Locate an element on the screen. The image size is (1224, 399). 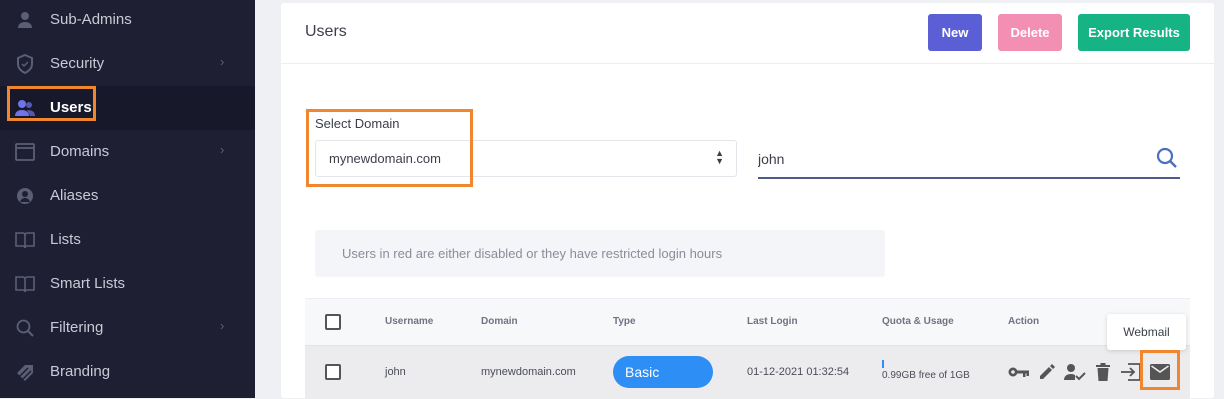
header-action: Action is located at coordinates (1024, 321).